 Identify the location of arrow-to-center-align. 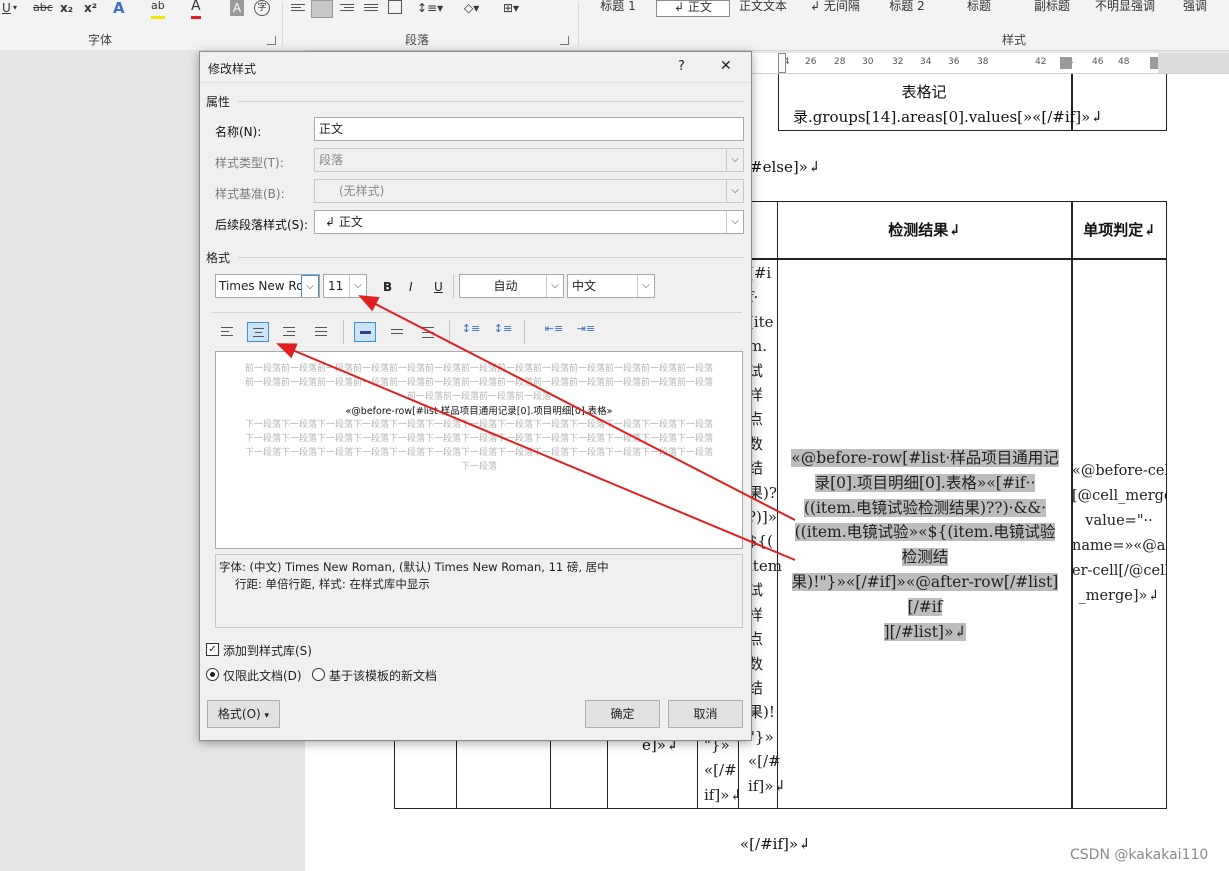
(536, 452).